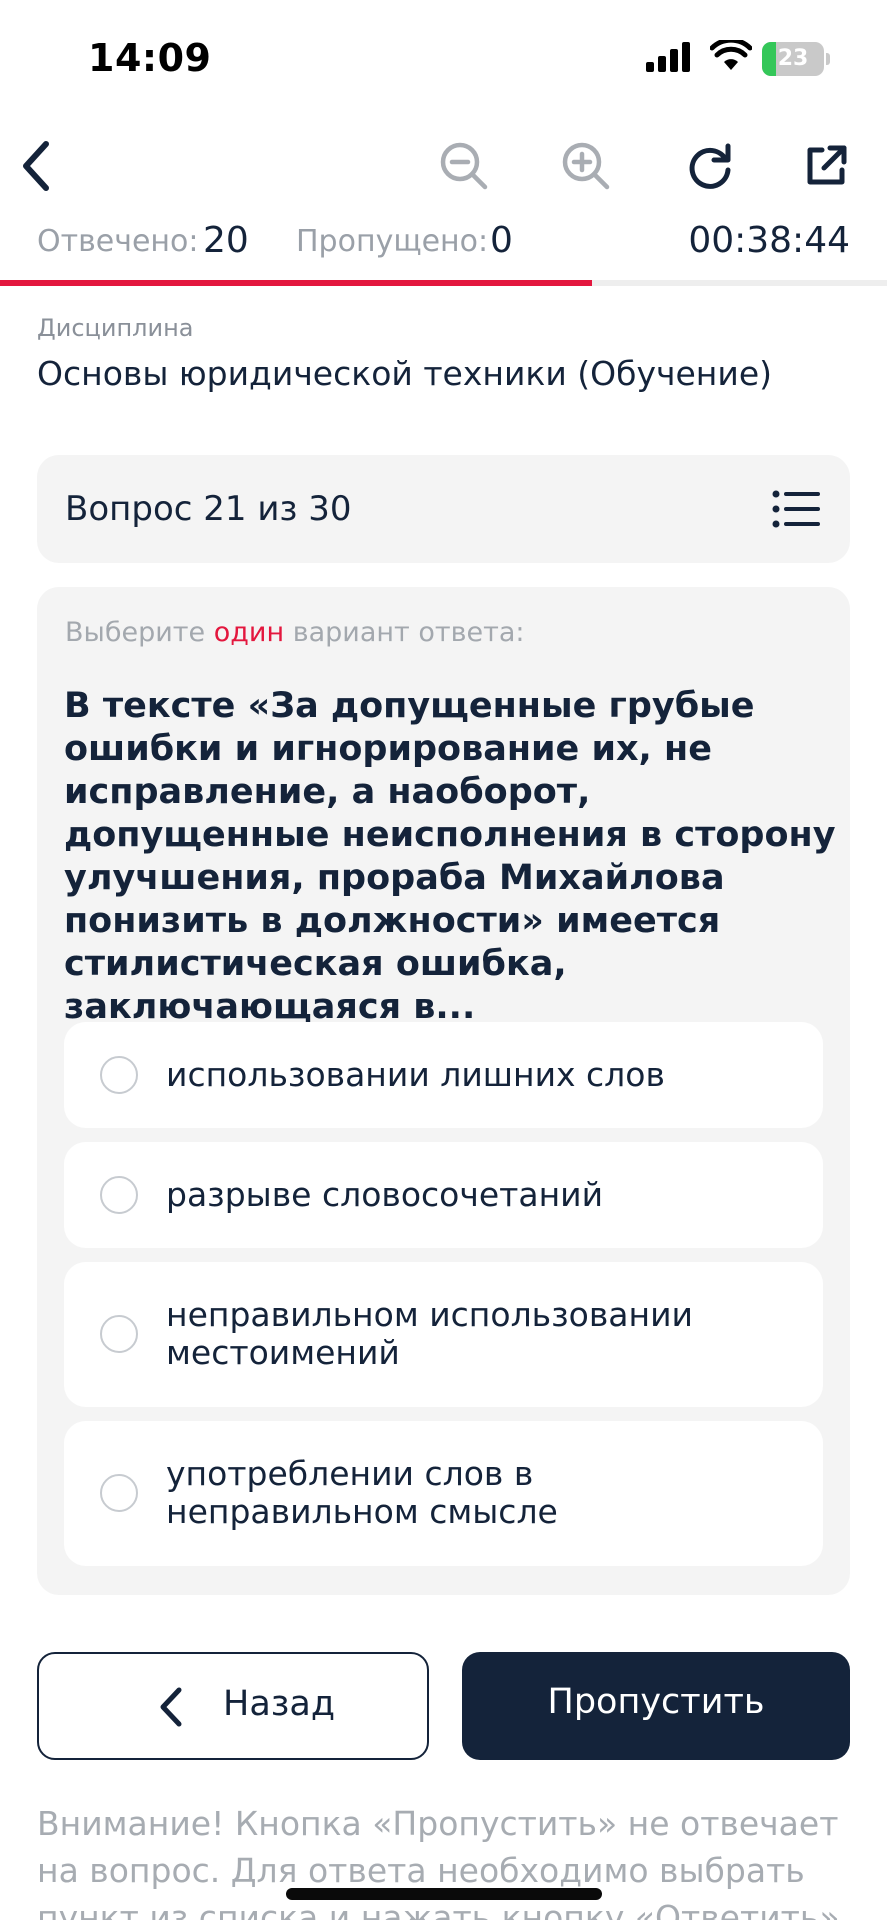 The width and height of the screenshot is (887, 1920). Describe the element at coordinates (226, 240) in the screenshot. I see `answered-count: 20` at that location.